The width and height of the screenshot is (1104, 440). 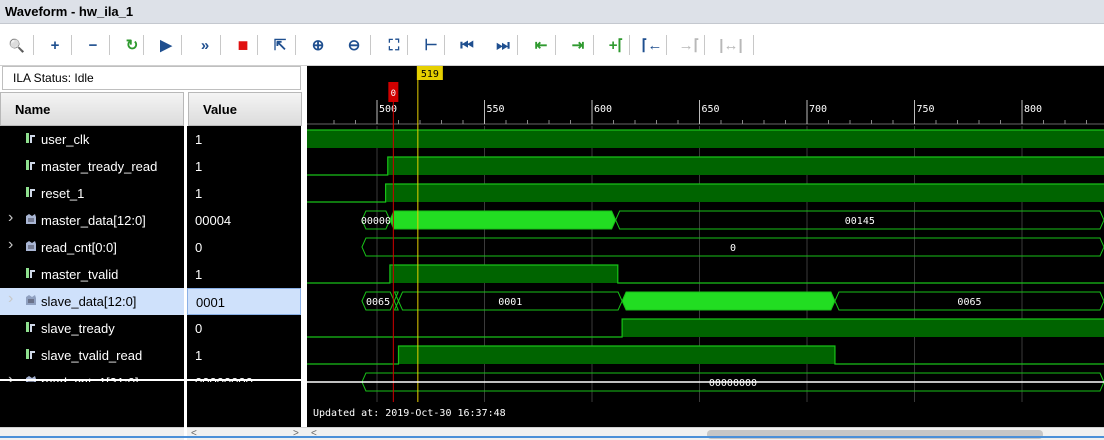 What do you see at coordinates (733, 383) in the screenshot?
I see `bus-value-label: 00000000` at bounding box center [733, 383].